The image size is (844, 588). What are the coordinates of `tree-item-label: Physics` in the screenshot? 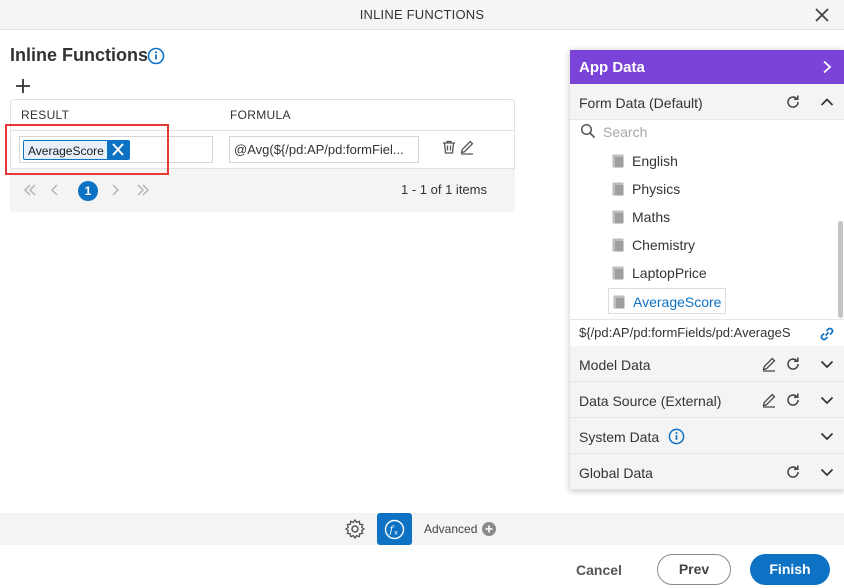 It's located at (656, 189).